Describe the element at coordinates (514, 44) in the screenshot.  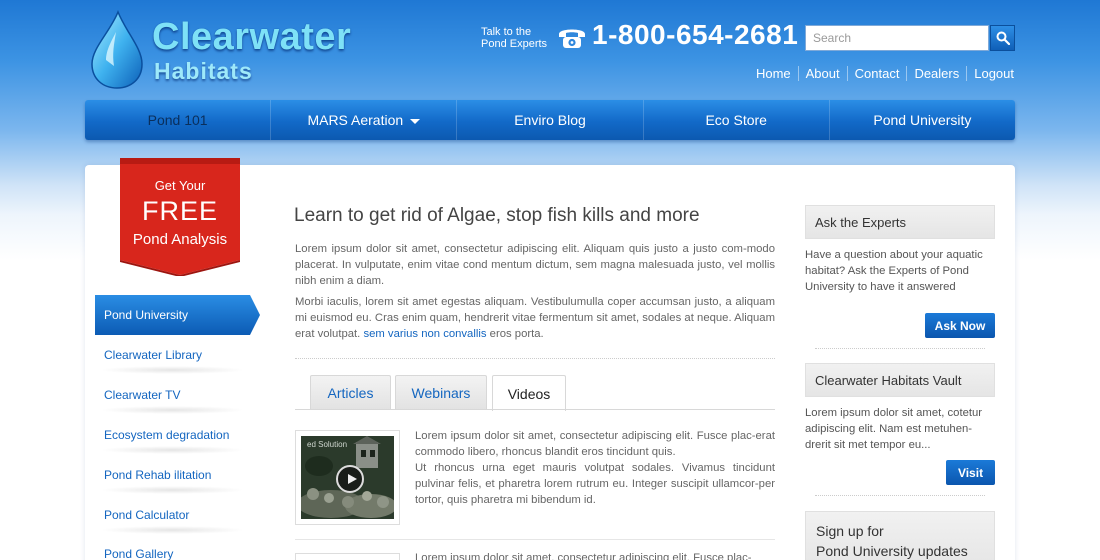
I see `talk-line-2: Pond Experts` at that location.